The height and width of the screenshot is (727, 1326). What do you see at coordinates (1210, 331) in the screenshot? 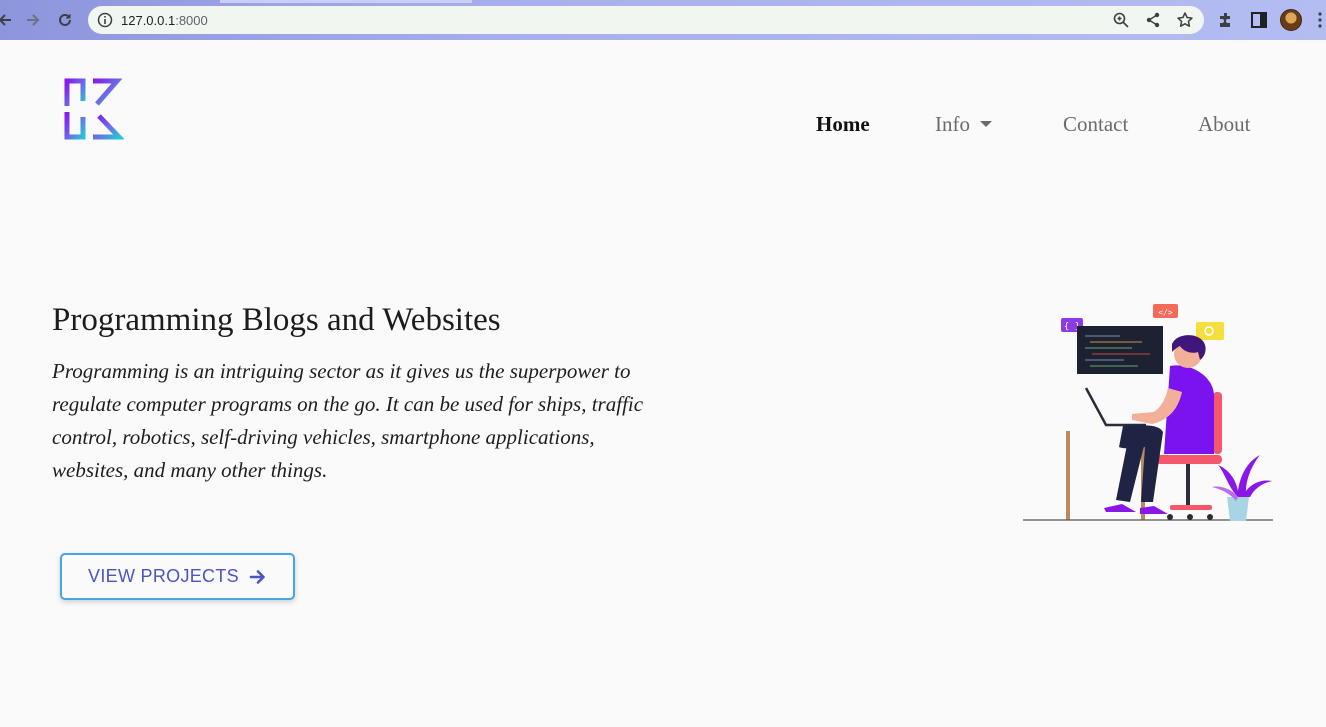
I see `search-bubble` at bounding box center [1210, 331].